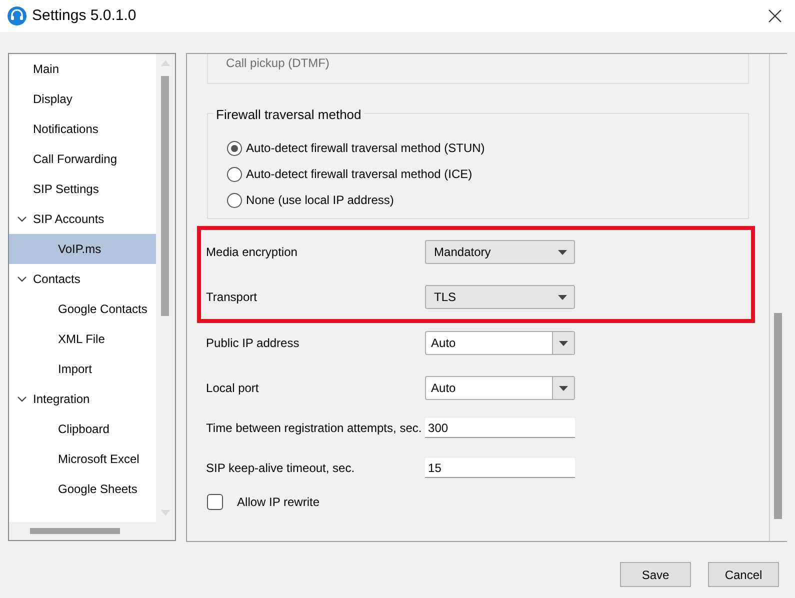  What do you see at coordinates (82, 309) in the screenshot?
I see `tree-item: Google Contacts` at bounding box center [82, 309].